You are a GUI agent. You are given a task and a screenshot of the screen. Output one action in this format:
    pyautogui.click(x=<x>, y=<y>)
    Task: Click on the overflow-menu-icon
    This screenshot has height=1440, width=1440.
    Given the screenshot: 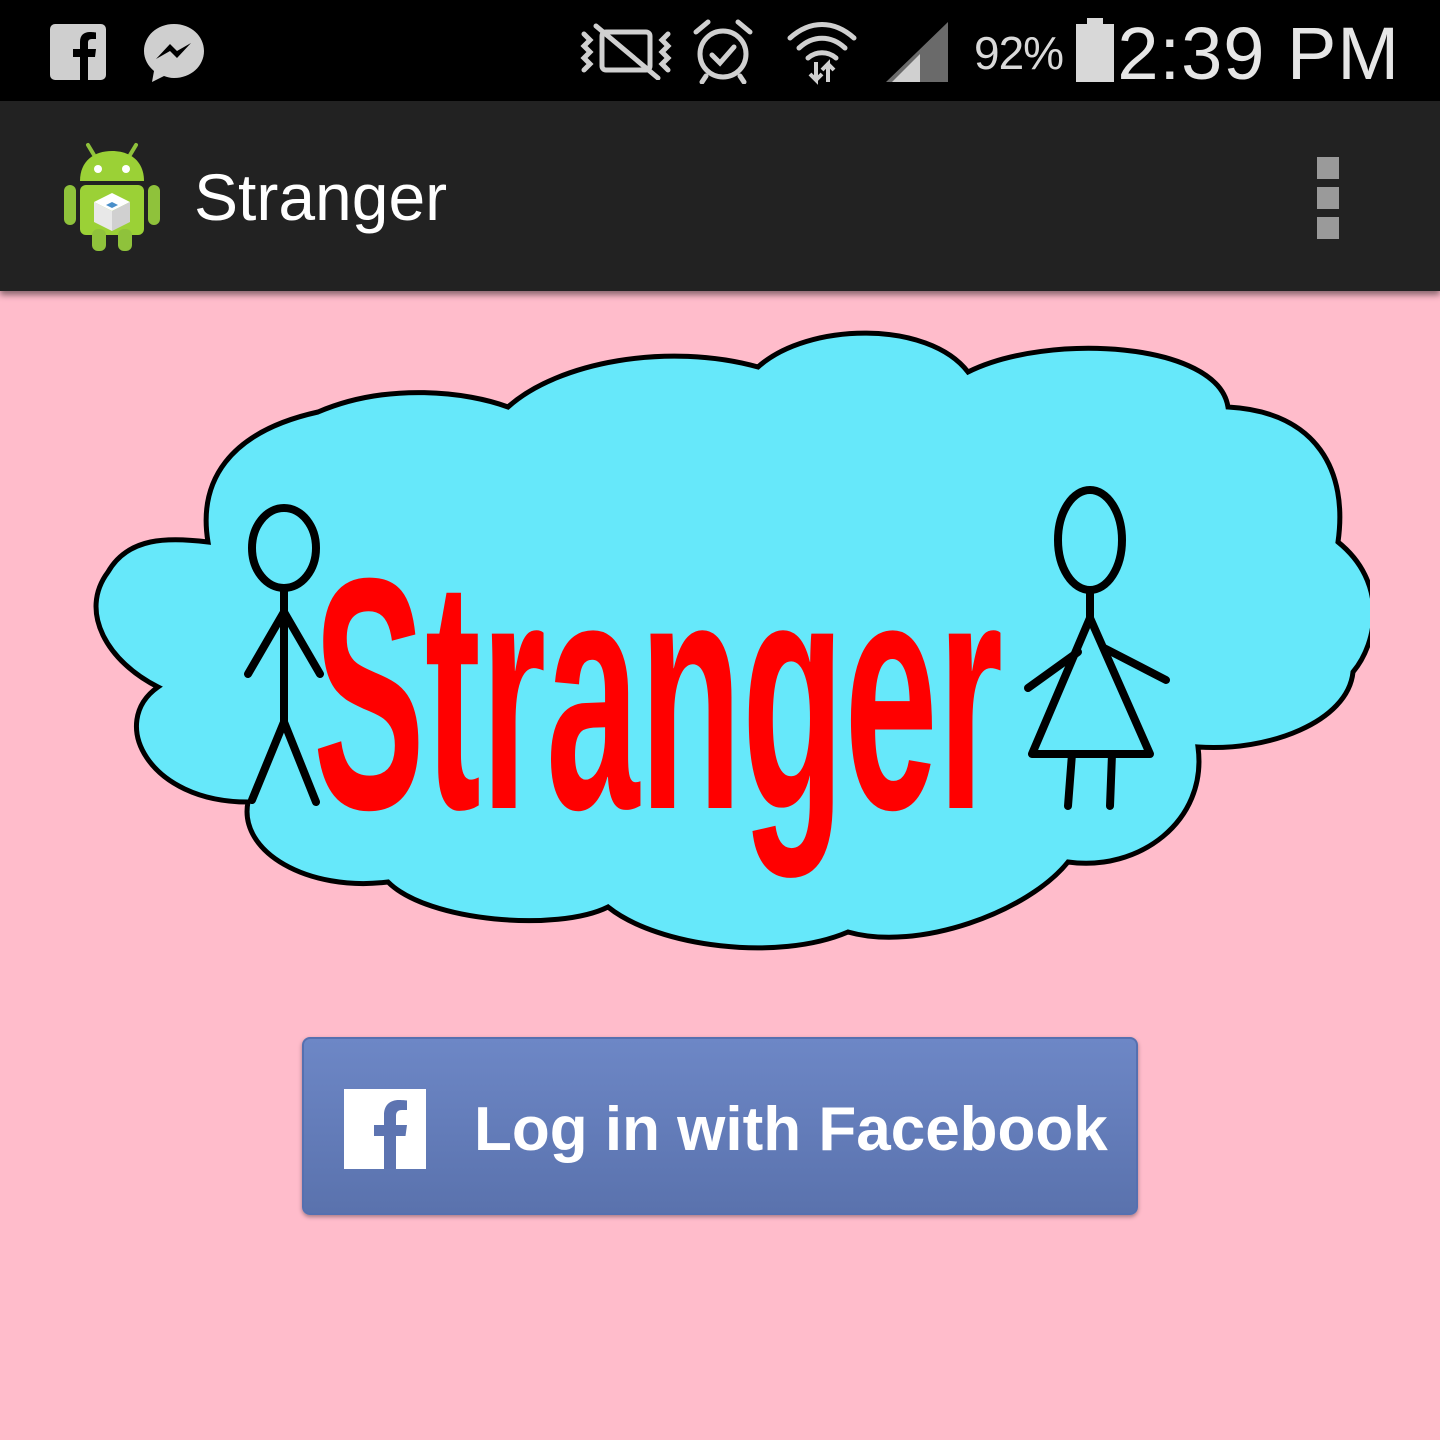 What is the action you would take?
    pyautogui.click(x=1328, y=198)
    